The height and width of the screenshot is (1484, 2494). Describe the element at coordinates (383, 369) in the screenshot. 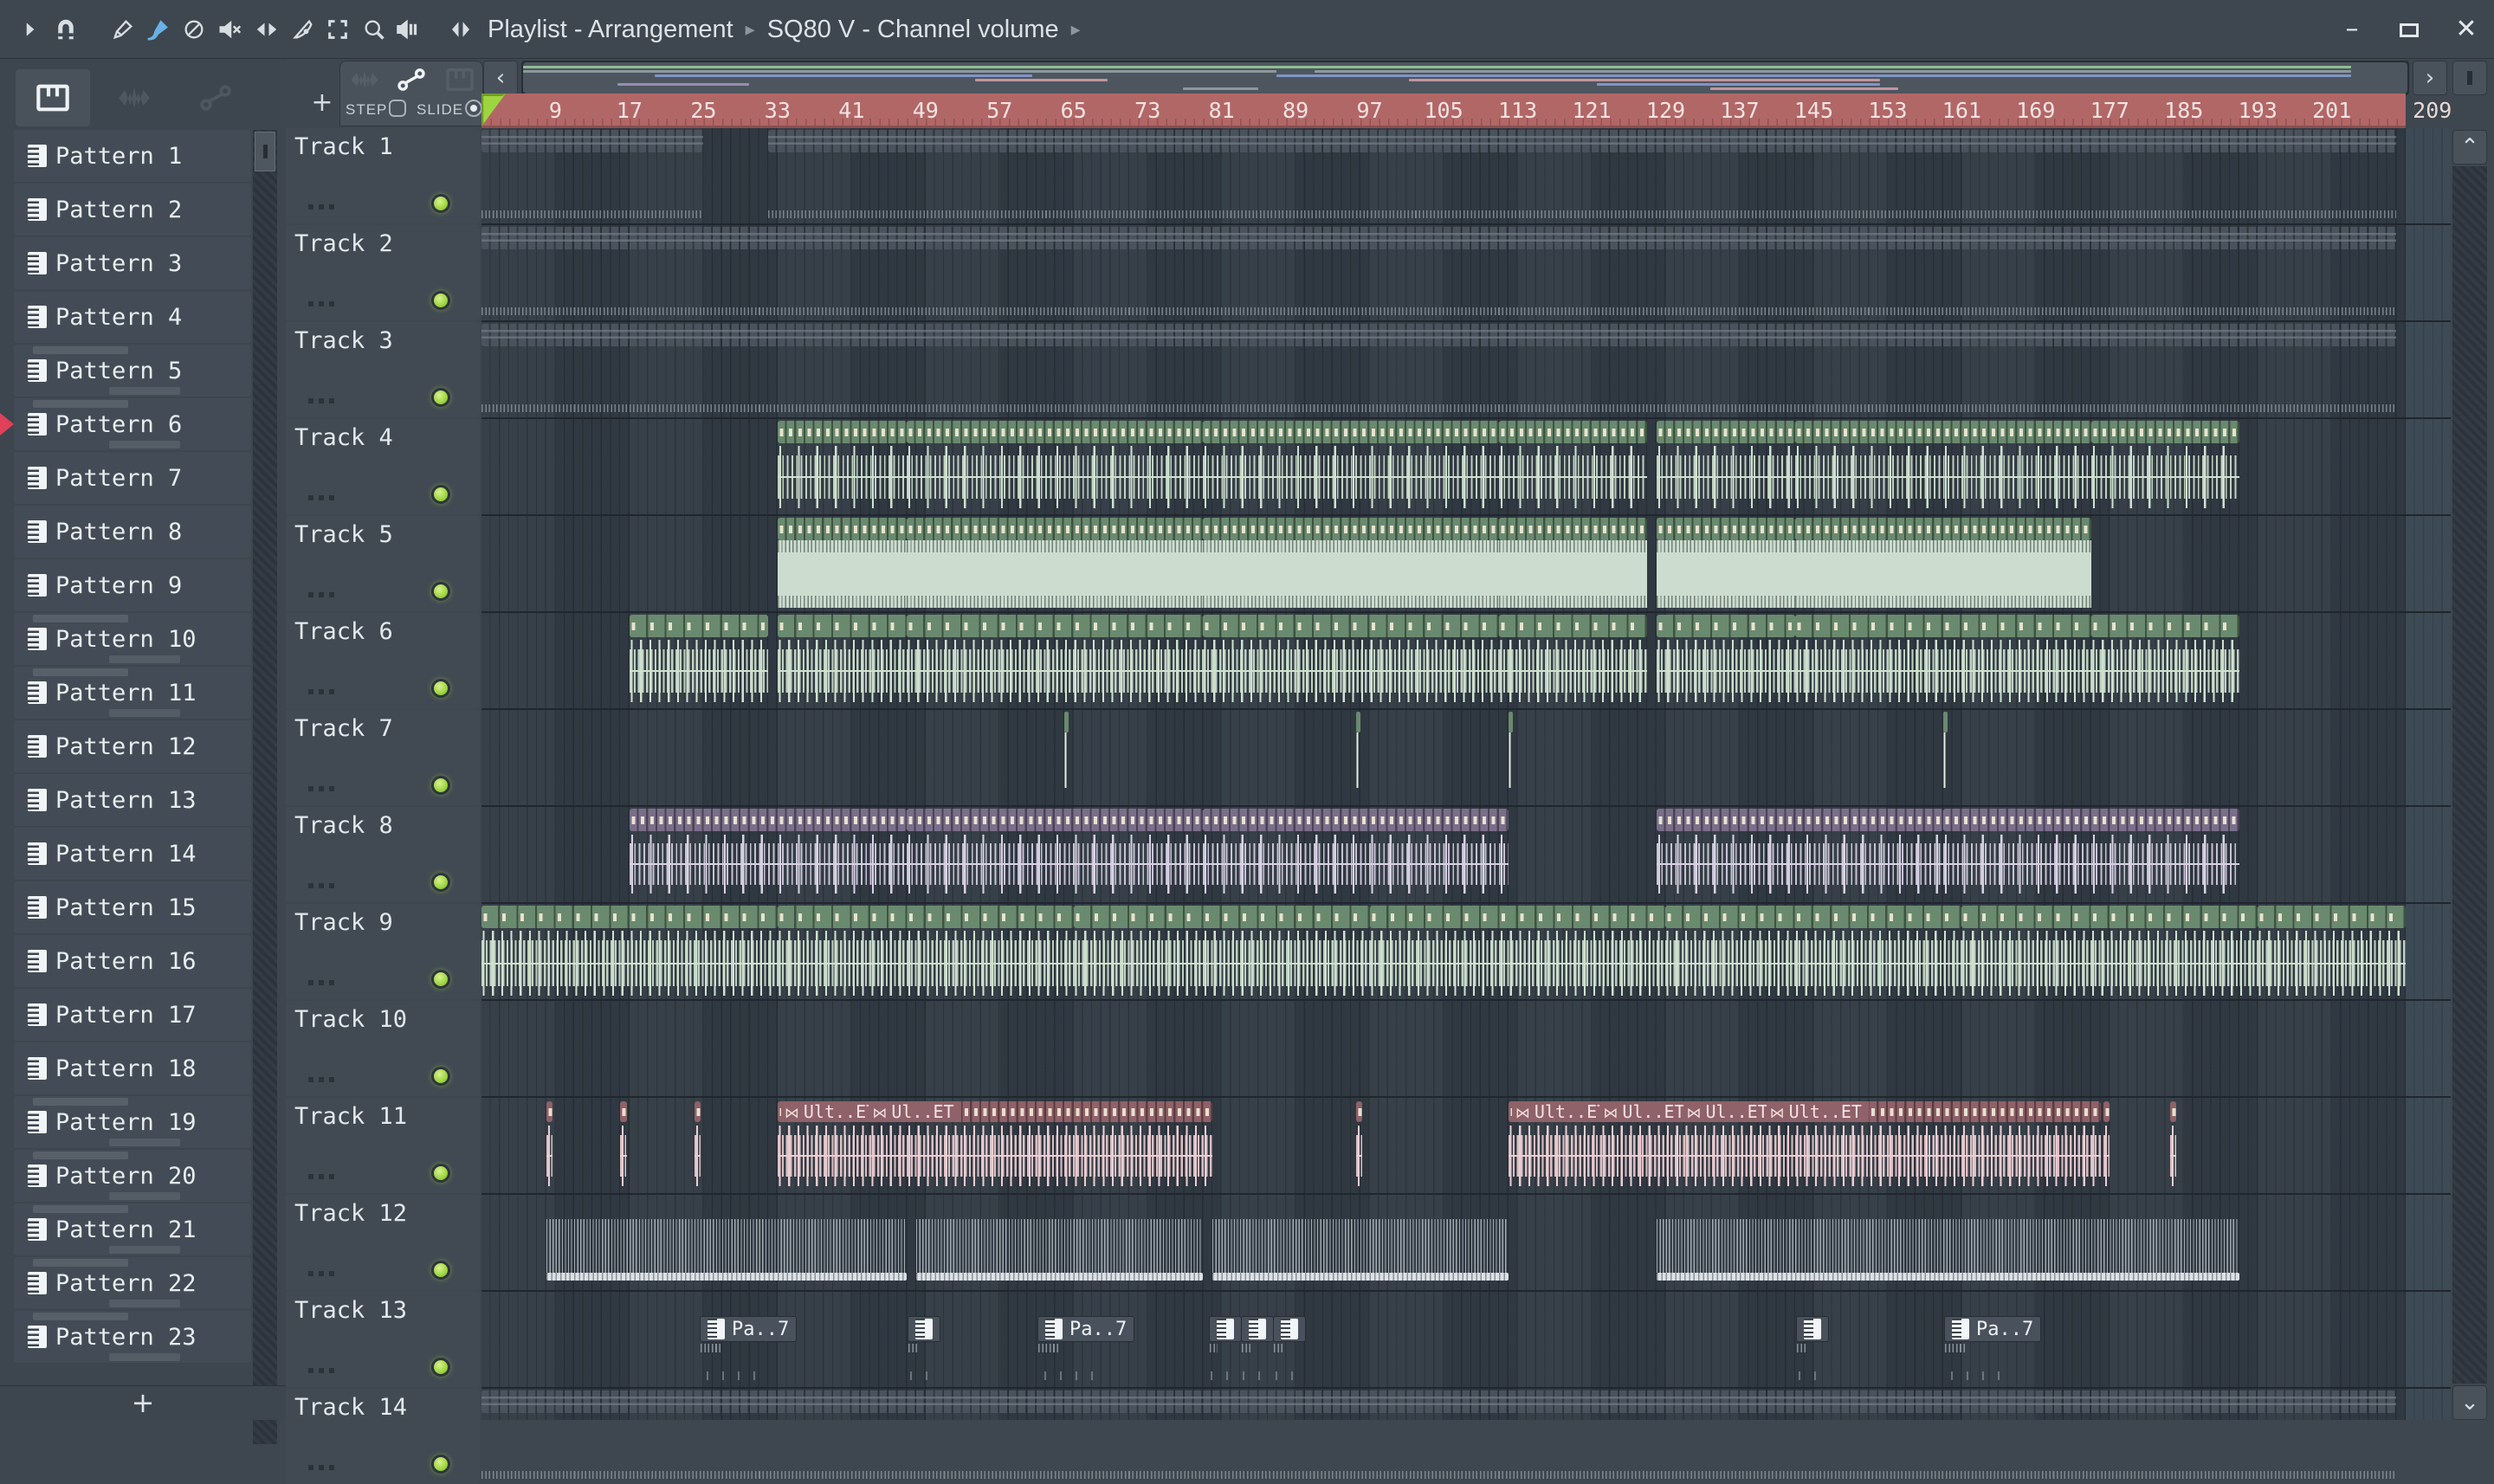

I see `track-header: Track 3` at that location.